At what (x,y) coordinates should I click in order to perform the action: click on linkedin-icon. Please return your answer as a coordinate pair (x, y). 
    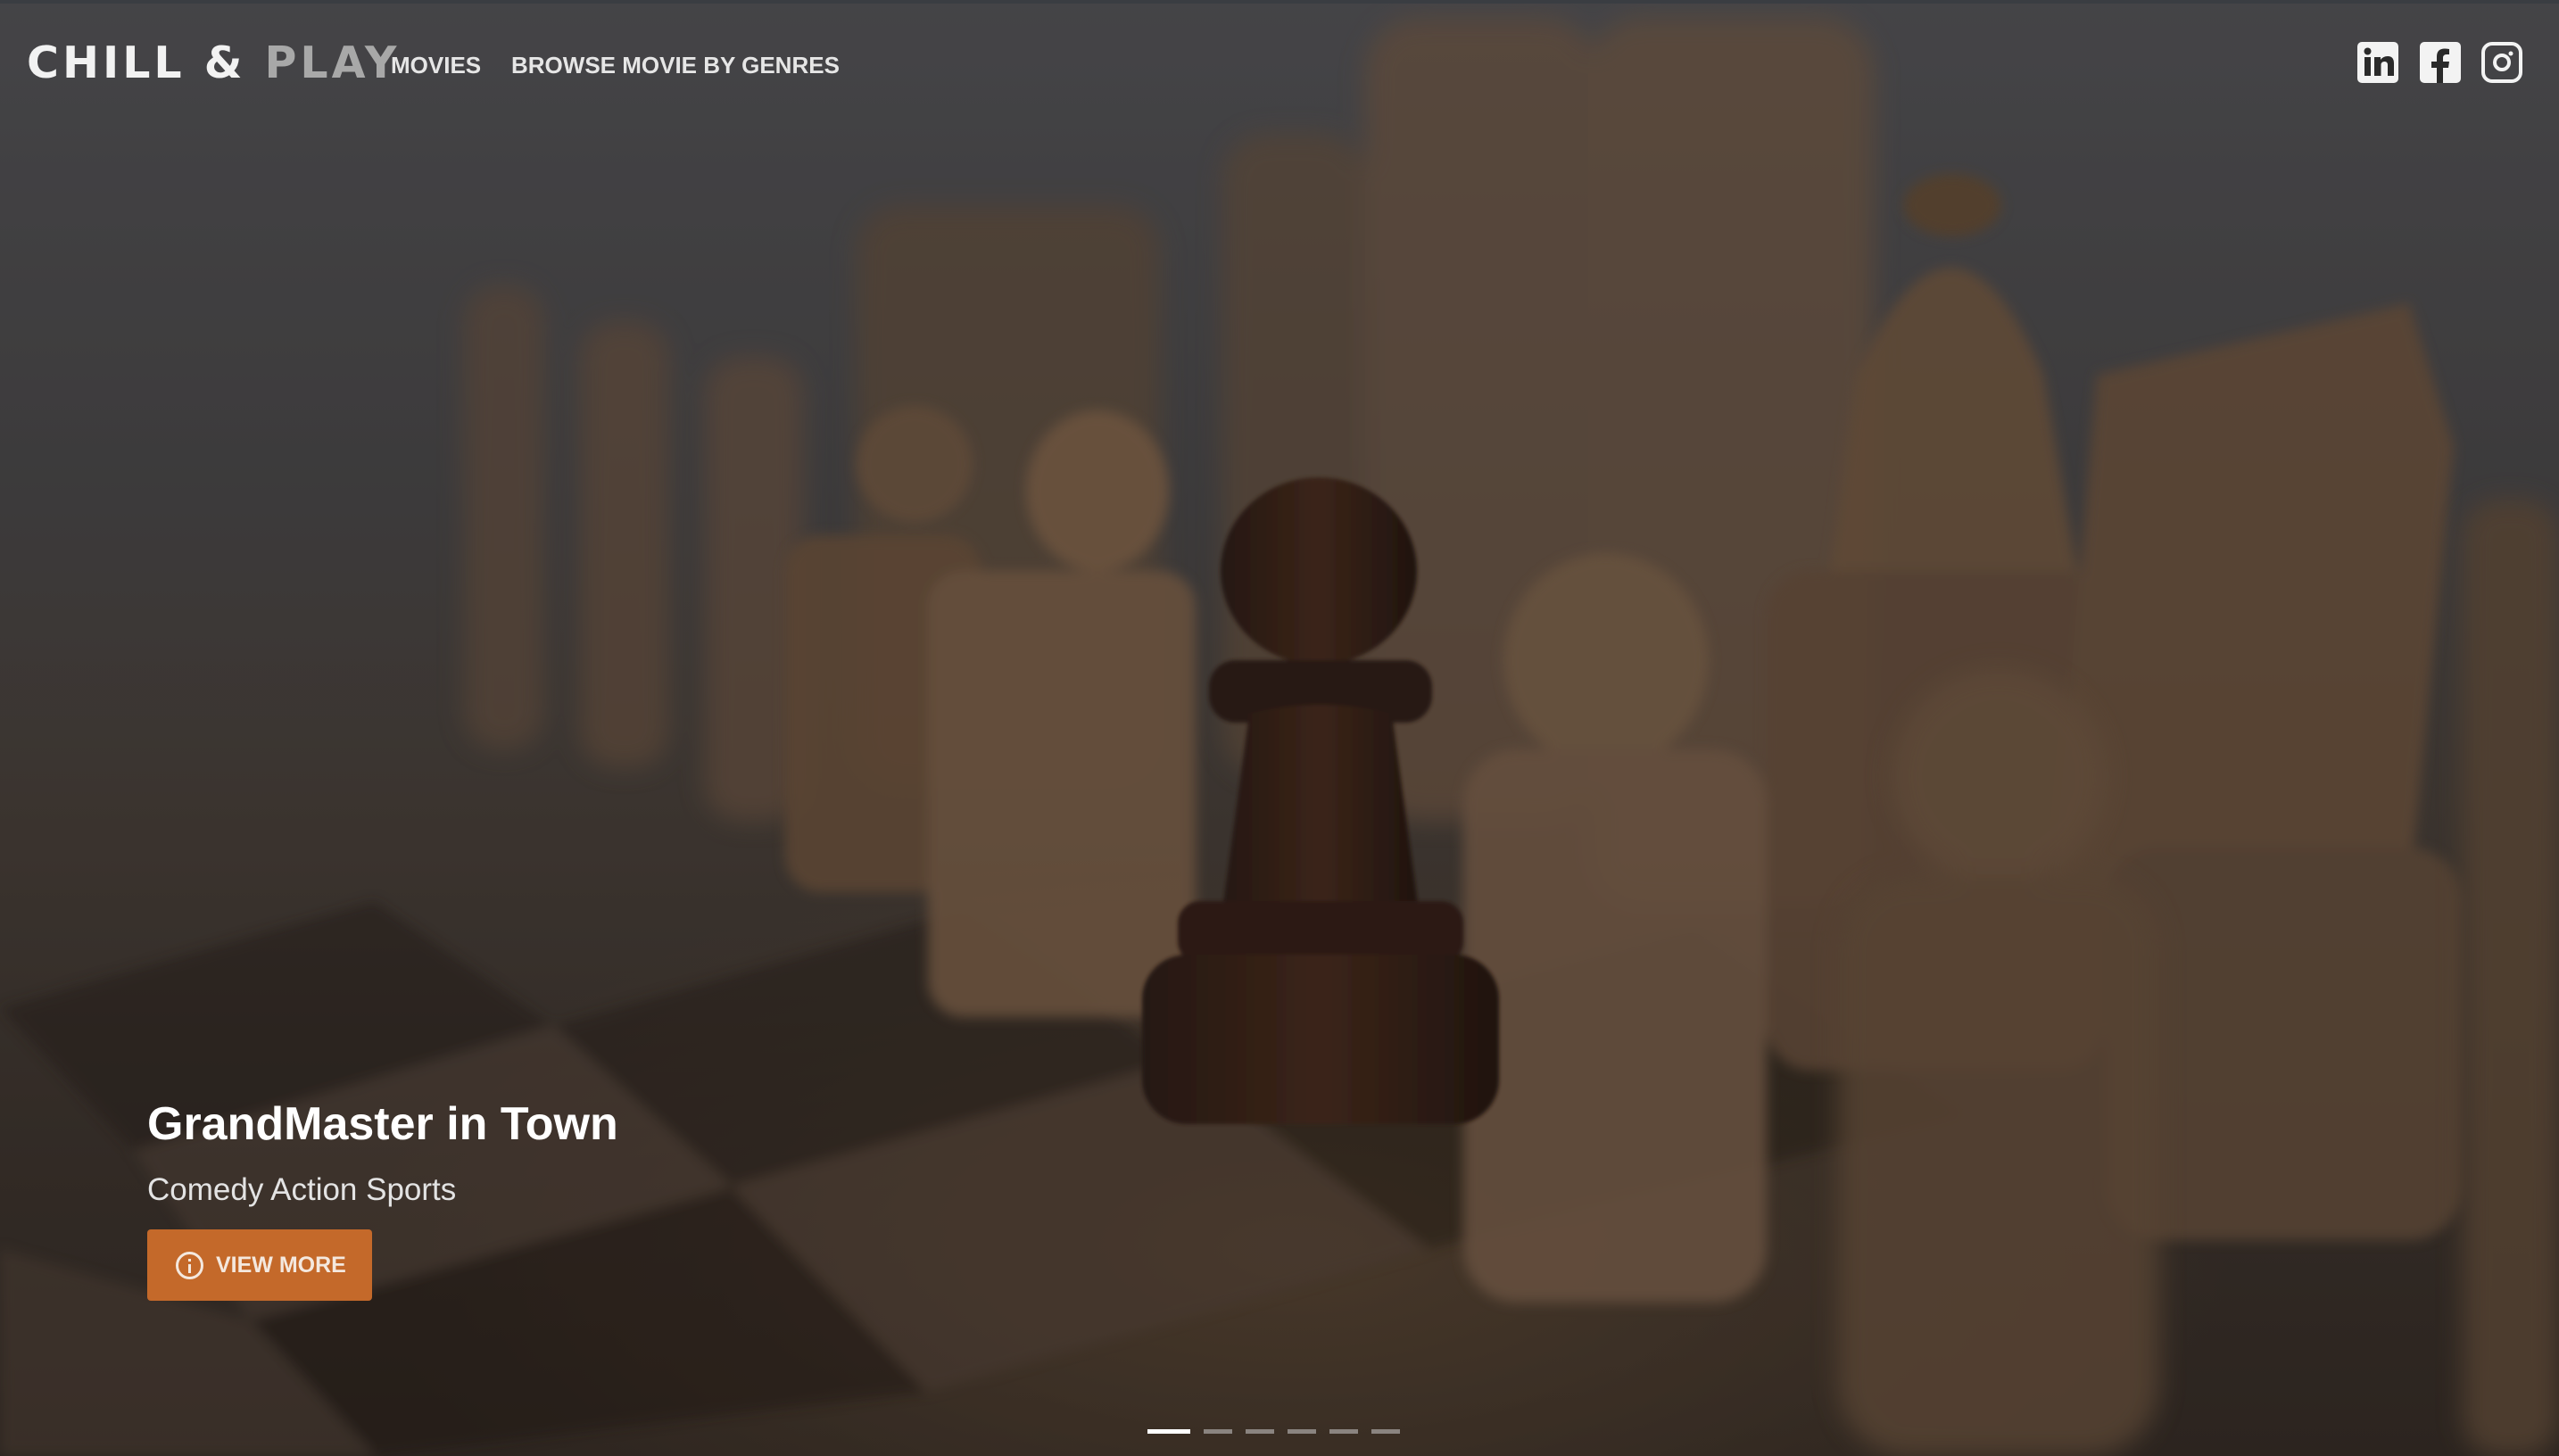
    Looking at the image, I should click on (2377, 62).